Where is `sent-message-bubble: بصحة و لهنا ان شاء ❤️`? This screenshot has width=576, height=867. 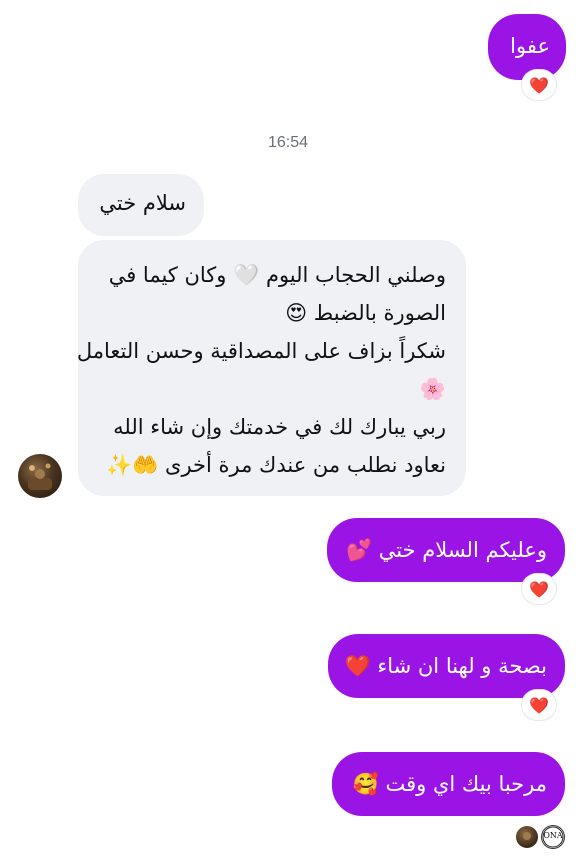
sent-message-bubble: بصحة و لهنا ان شاء ❤️ is located at coordinates (446, 666).